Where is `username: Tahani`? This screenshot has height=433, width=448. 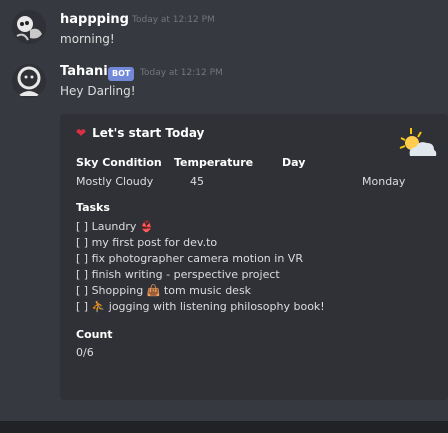
username: Tahani is located at coordinates (84, 71).